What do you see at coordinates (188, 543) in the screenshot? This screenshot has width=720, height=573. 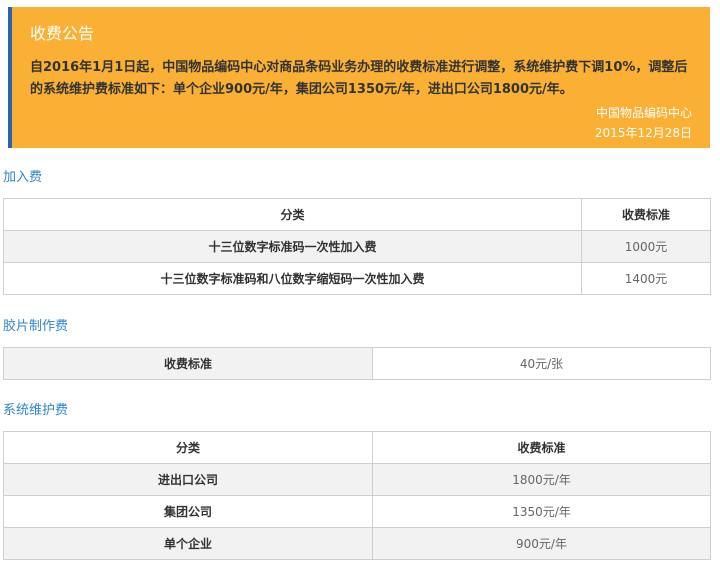 I see `row-category: 单个企业` at bounding box center [188, 543].